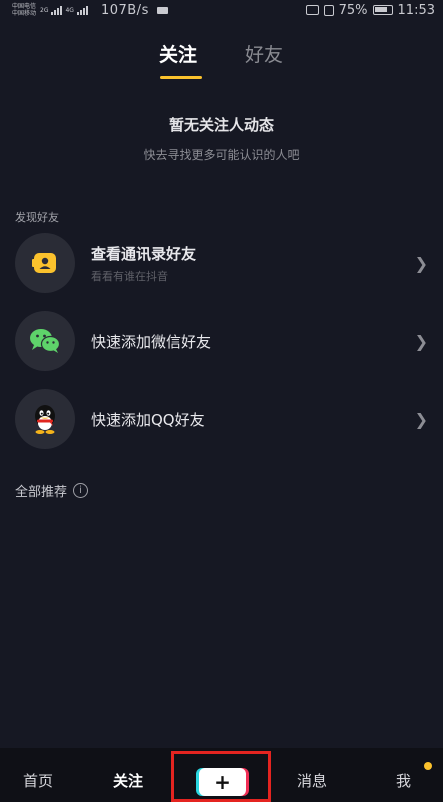 The height and width of the screenshot is (802, 443). I want to click on tab-follow: 关注, so click(178, 53).